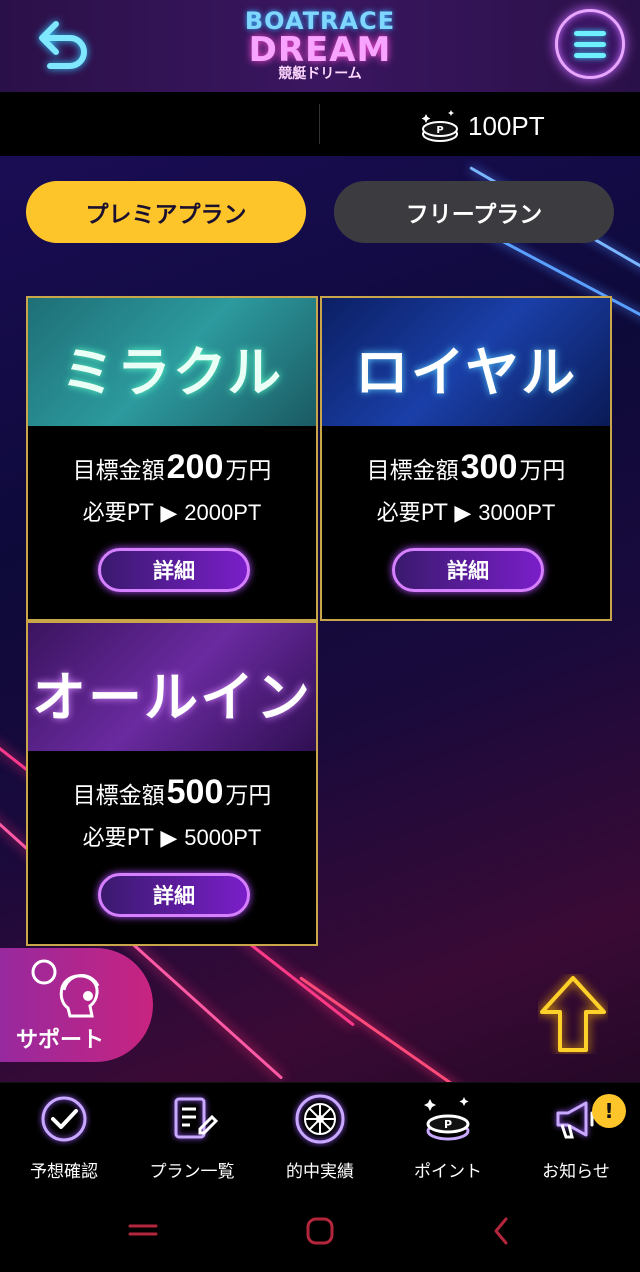 Image resolution: width=640 pixels, height=1272 pixels. I want to click on nav-label: プラン一覧, so click(192, 1172).